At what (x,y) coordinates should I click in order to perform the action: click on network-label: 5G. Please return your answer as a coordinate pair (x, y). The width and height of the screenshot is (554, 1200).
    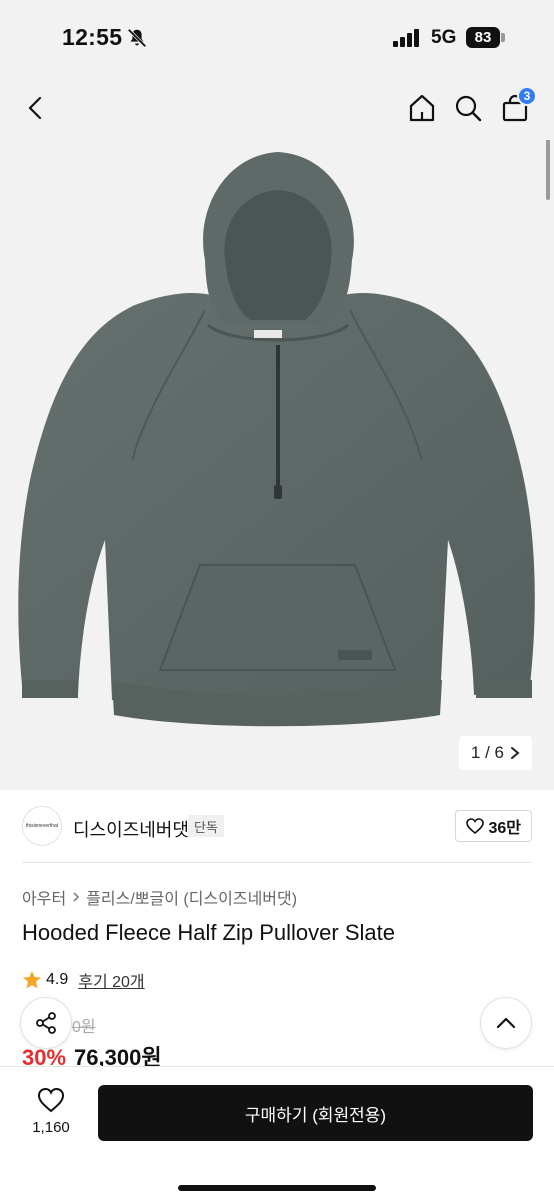
    Looking at the image, I should click on (444, 37).